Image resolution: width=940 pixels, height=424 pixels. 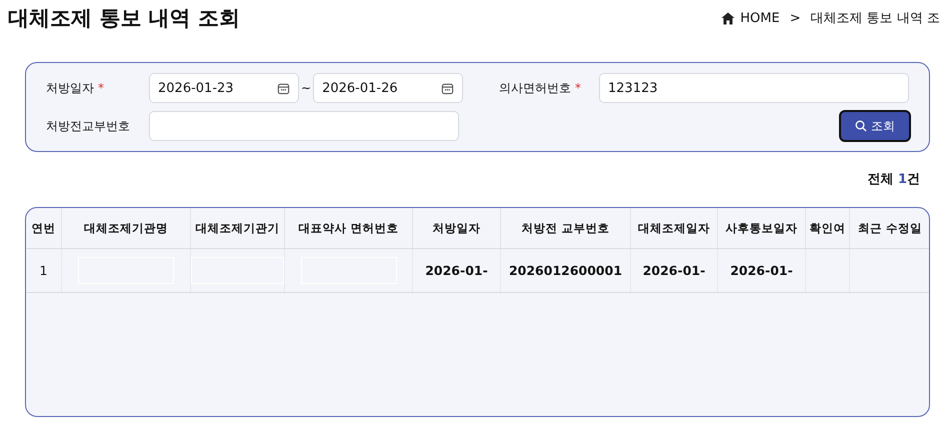 I want to click on column-header: 사후통보일자, so click(x=762, y=228).